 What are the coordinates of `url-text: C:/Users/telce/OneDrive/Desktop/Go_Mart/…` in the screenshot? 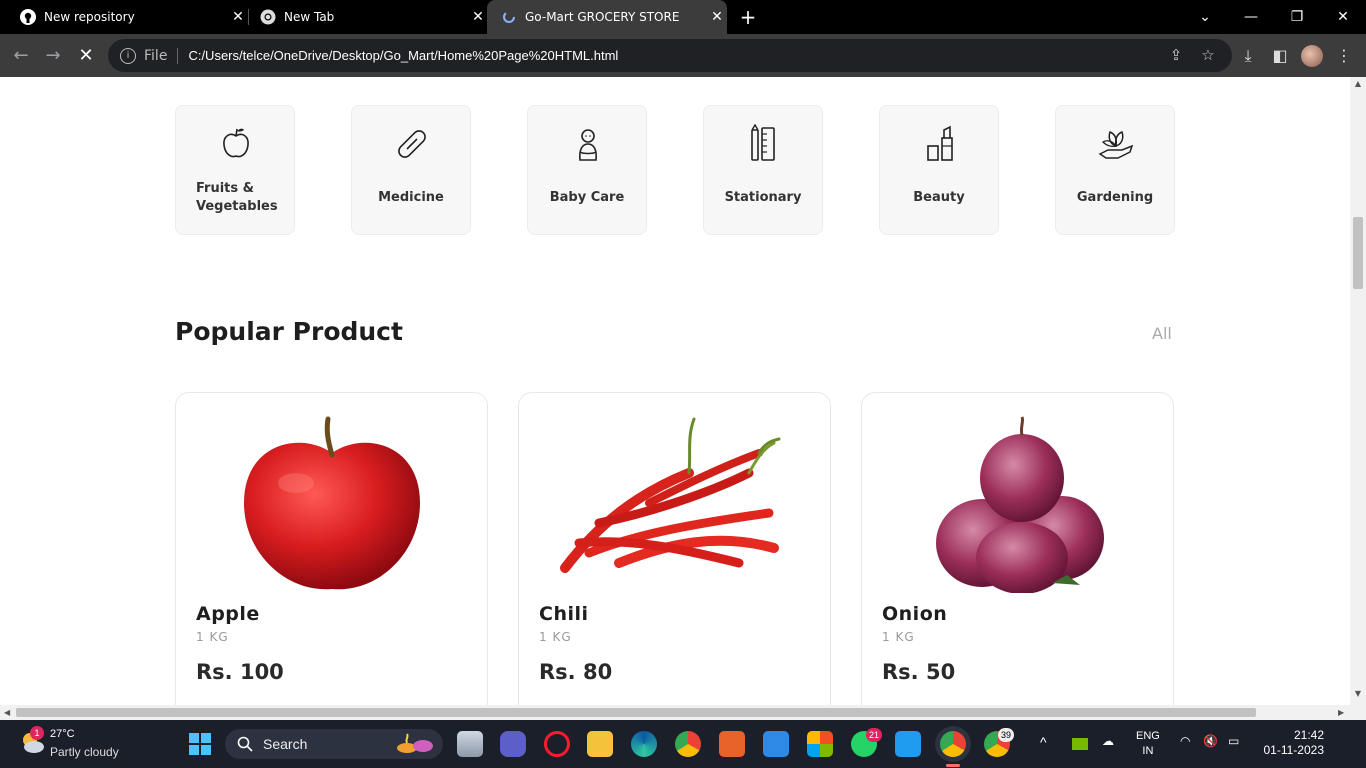 It's located at (403, 55).